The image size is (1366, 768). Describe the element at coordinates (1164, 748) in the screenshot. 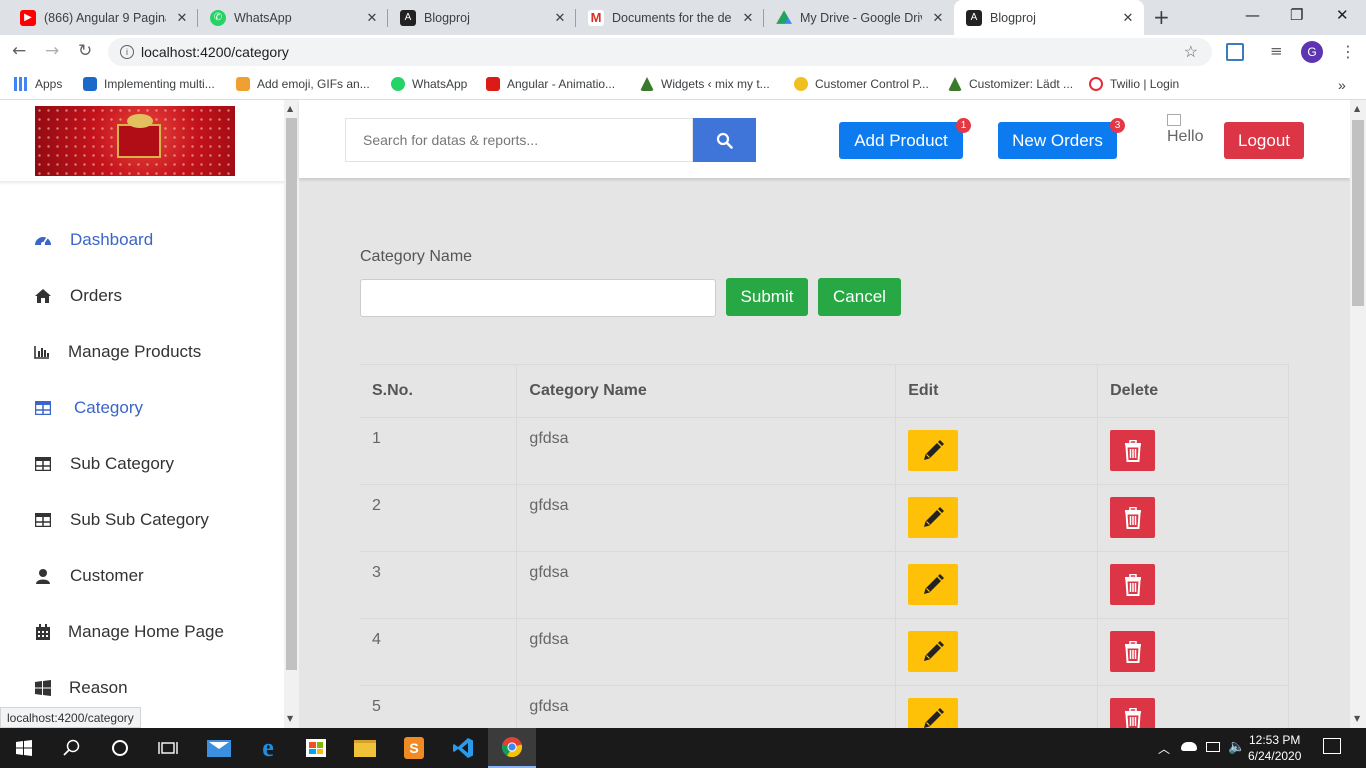

I see `chevron-up-icon: ︿` at that location.